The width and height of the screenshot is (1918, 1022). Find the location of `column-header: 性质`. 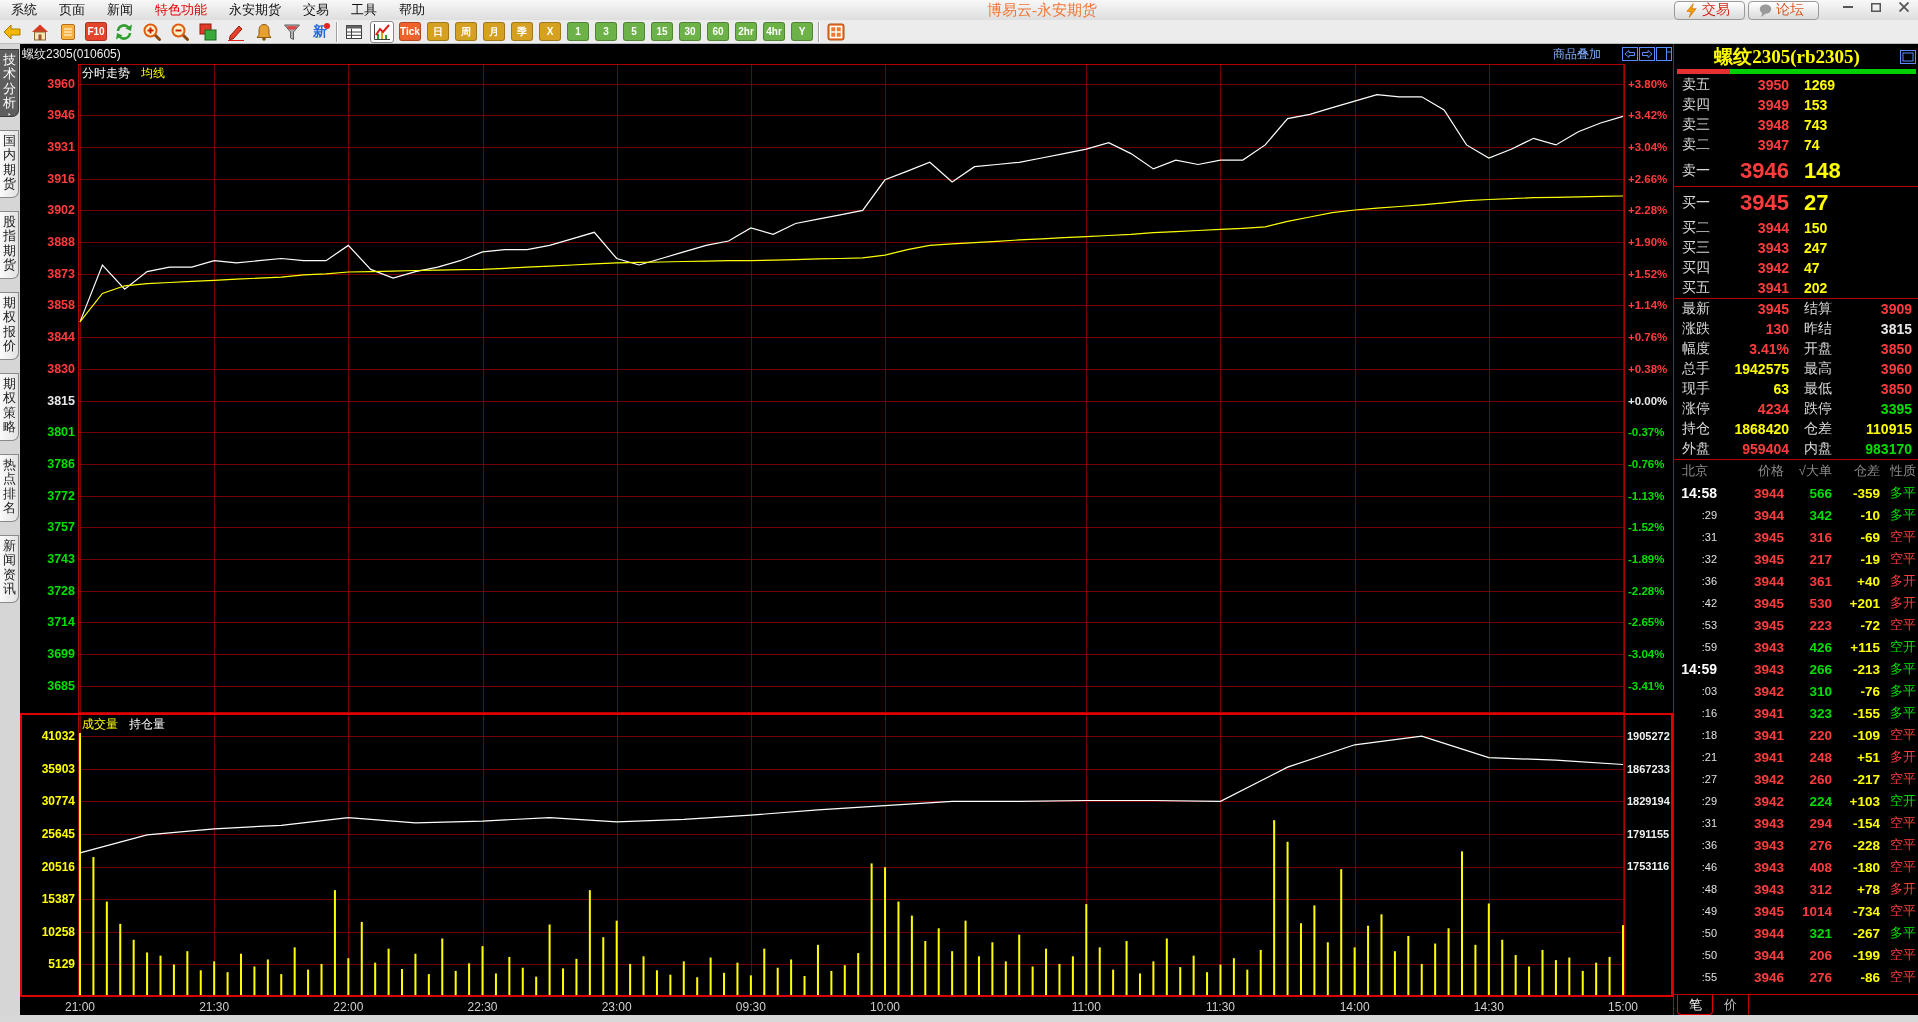

column-header: 性质 is located at coordinates (1903, 471).